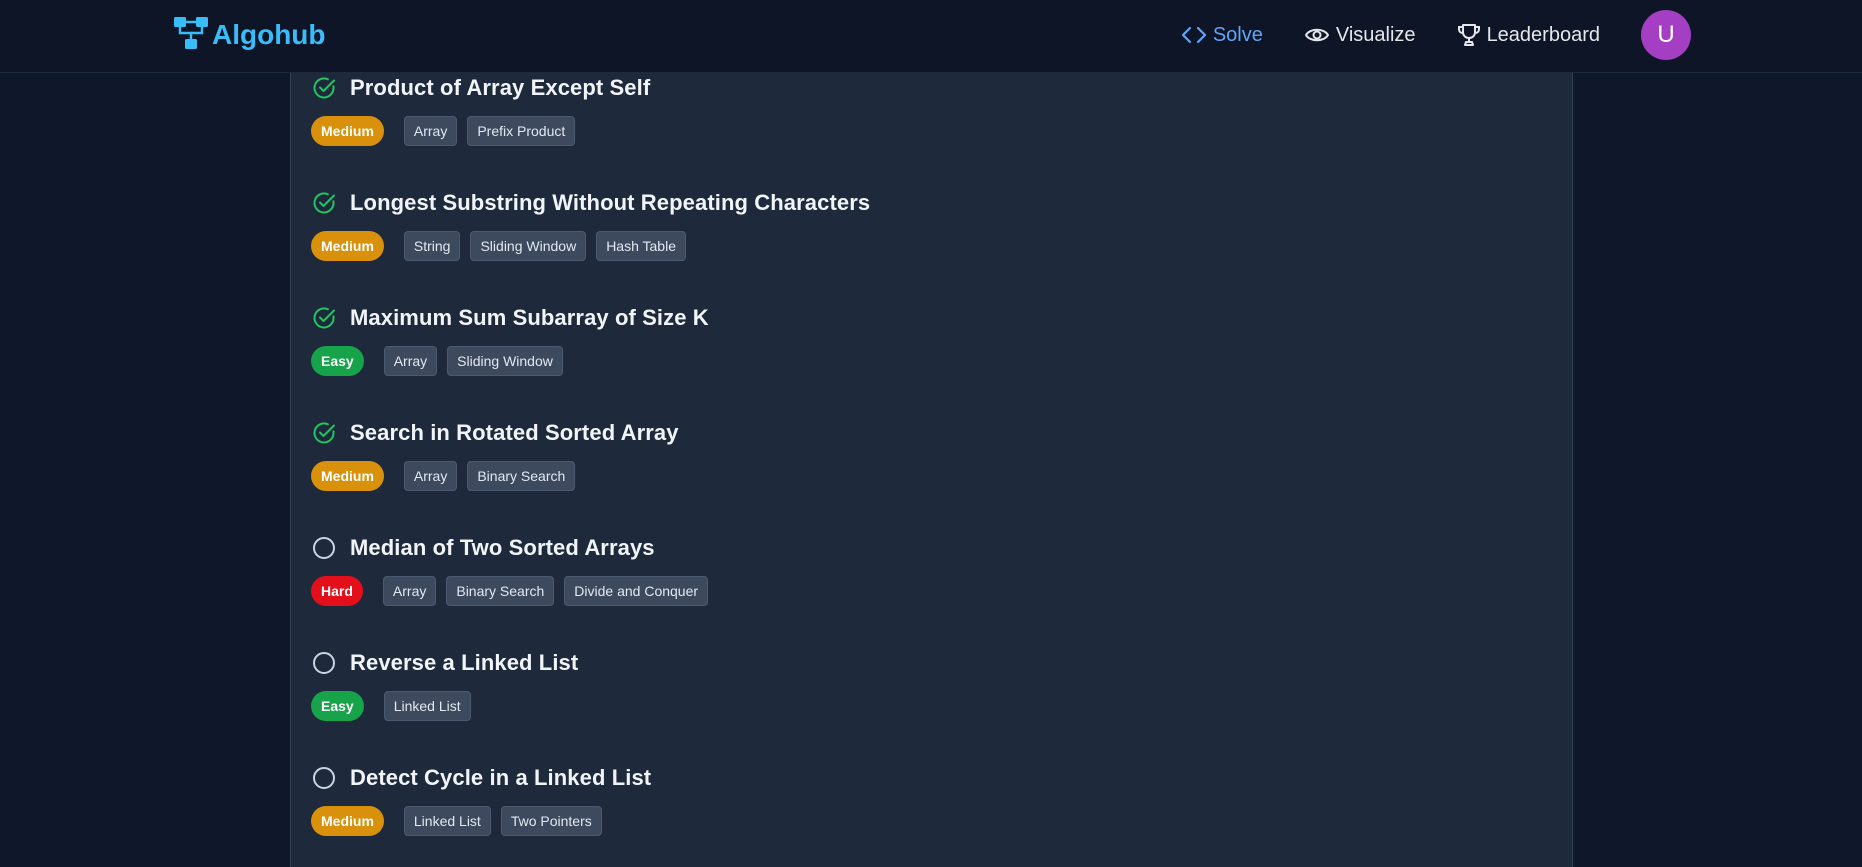  I want to click on topic-tag: Two Pointers, so click(551, 821).